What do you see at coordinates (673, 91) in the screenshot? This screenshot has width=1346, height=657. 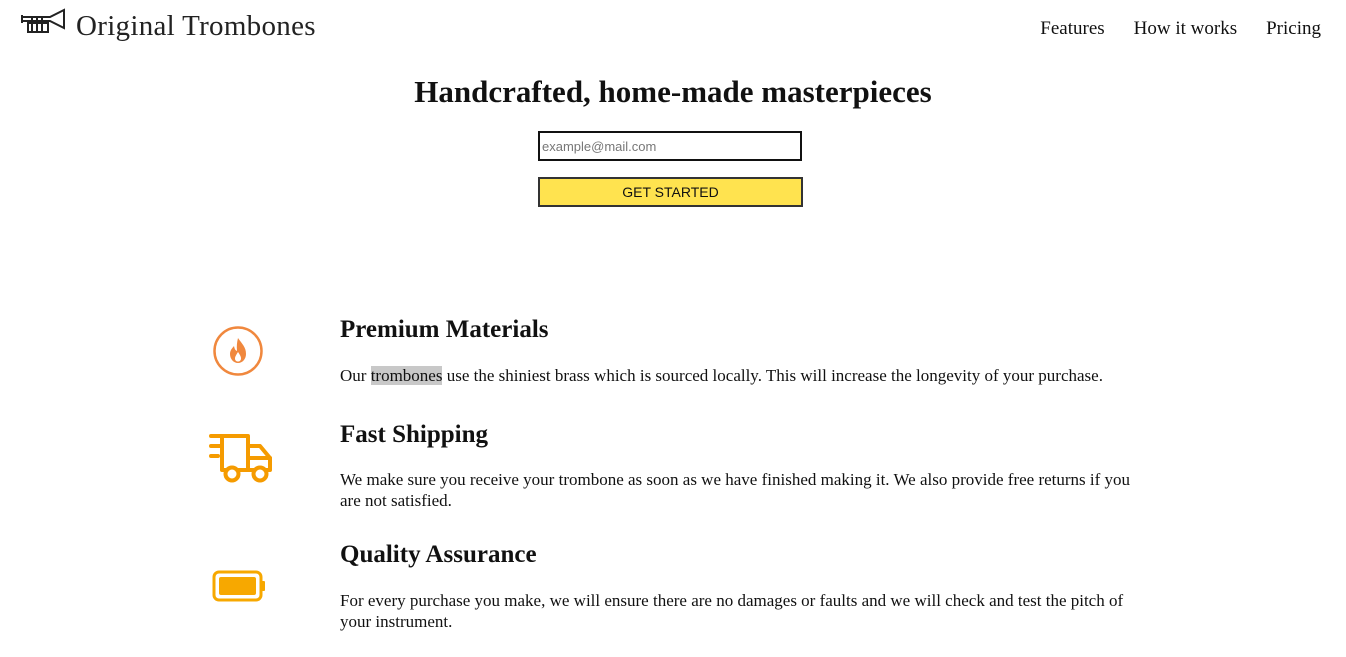 I see `hero-title: Handcrafted, home-made masterpieces` at bounding box center [673, 91].